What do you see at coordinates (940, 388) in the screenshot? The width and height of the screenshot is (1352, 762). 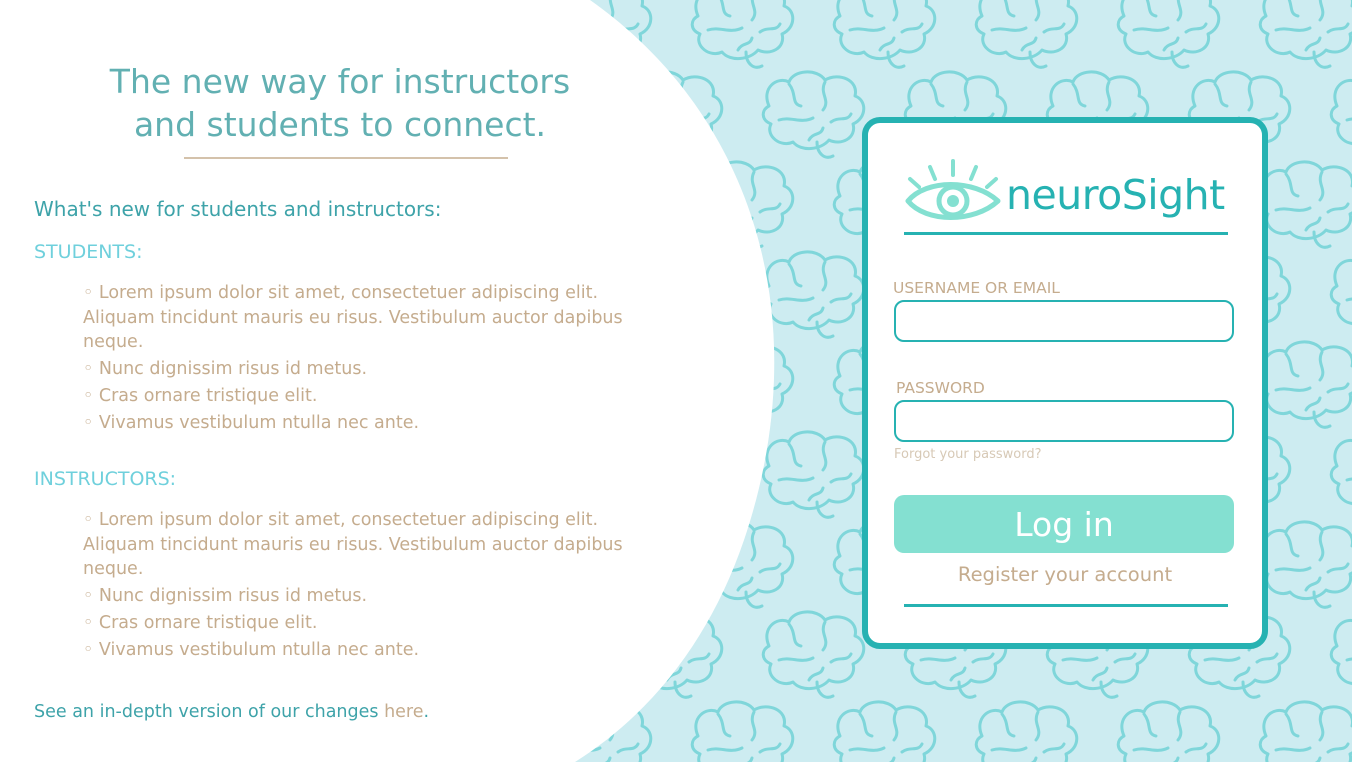 I see `password-label: PASSWORD` at bounding box center [940, 388].